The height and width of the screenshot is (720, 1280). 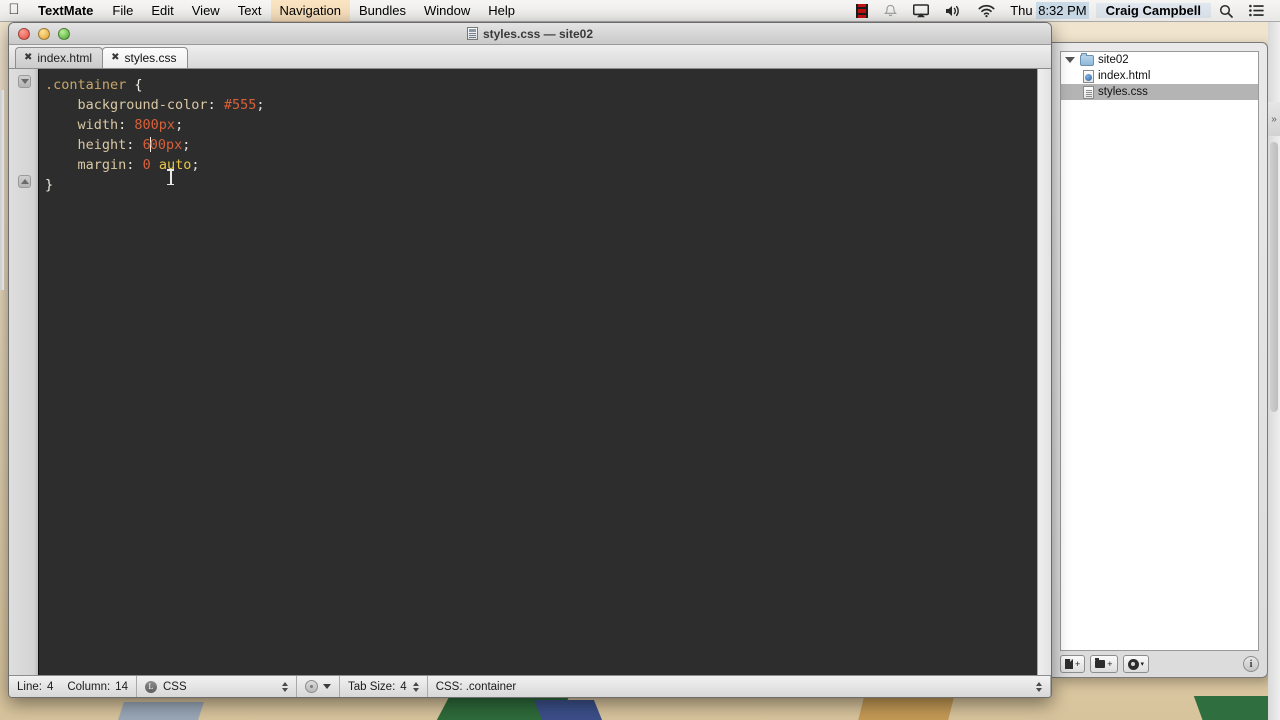 What do you see at coordinates (318, 686) in the screenshot?
I see `bundle-actions-menu` at bounding box center [318, 686].